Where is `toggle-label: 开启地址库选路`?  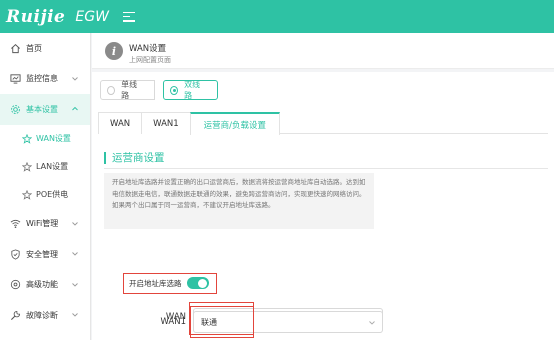
toggle-label: 开启地址库选路 is located at coordinates (155, 283).